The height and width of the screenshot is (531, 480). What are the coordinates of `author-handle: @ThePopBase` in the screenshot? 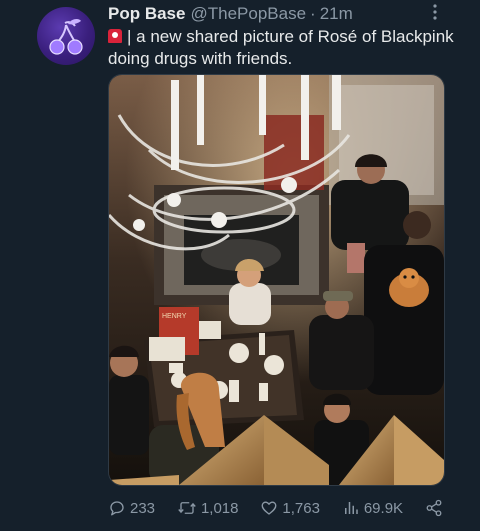 It's located at (248, 14).